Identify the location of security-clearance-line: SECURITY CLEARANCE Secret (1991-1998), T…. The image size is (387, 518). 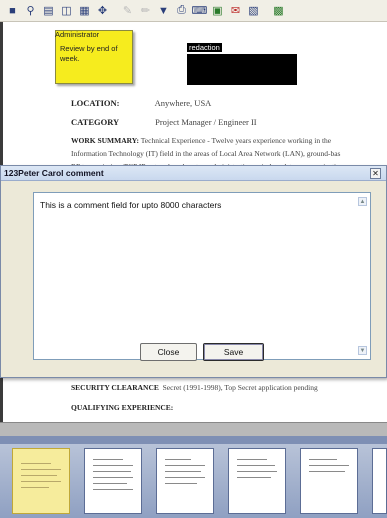
(229, 388).